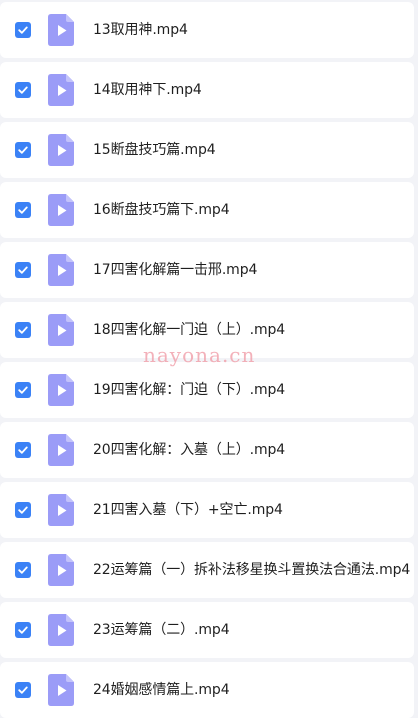  I want to click on file-name: 21四害入墓（下）+空亡.mp4, so click(188, 510).